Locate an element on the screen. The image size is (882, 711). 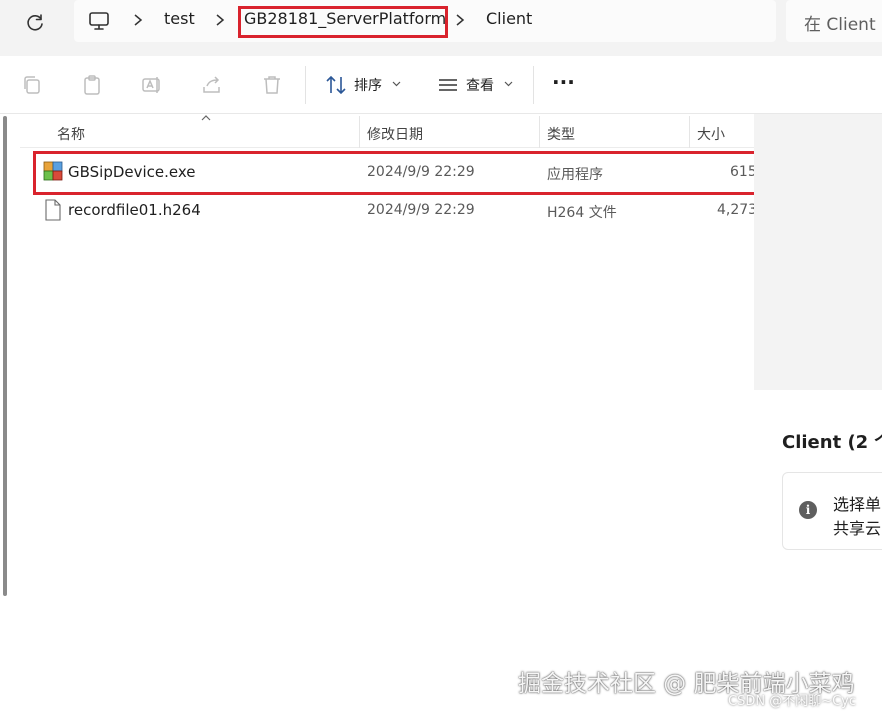
more-options-button: ··· is located at coordinates (563, 82).